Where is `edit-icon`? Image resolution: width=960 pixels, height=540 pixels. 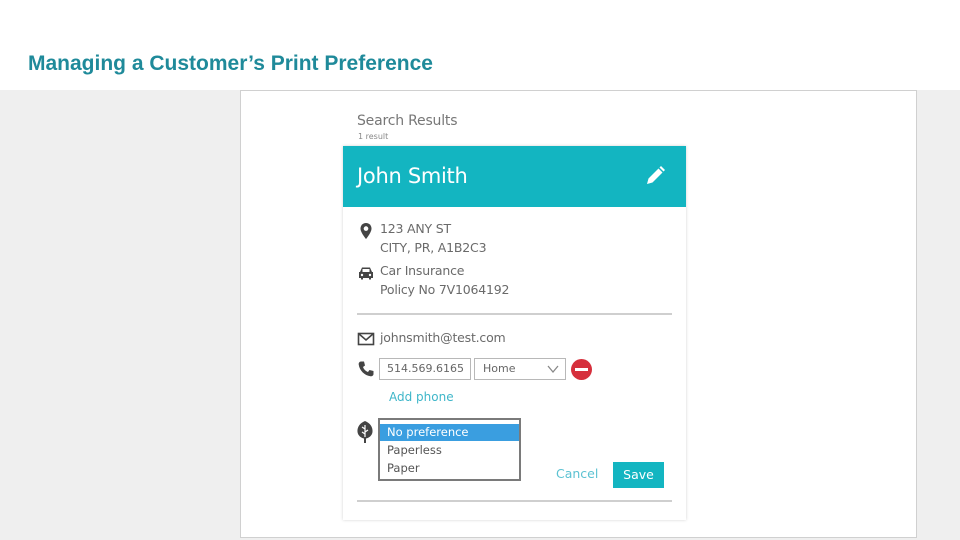
edit-icon is located at coordinates (656, 175).